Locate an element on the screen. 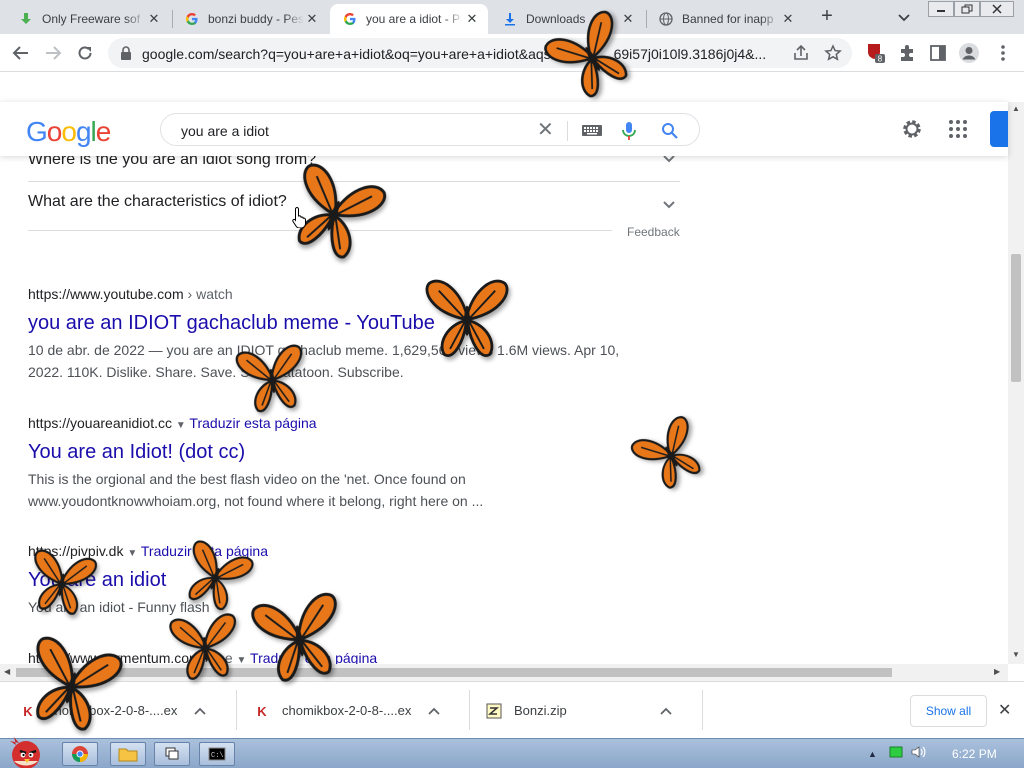 Image resolution: width=1024 pixels, height=768 pixels. vertical-scrollbar: ▲ ▼ is located at coordinates (1016, 383).